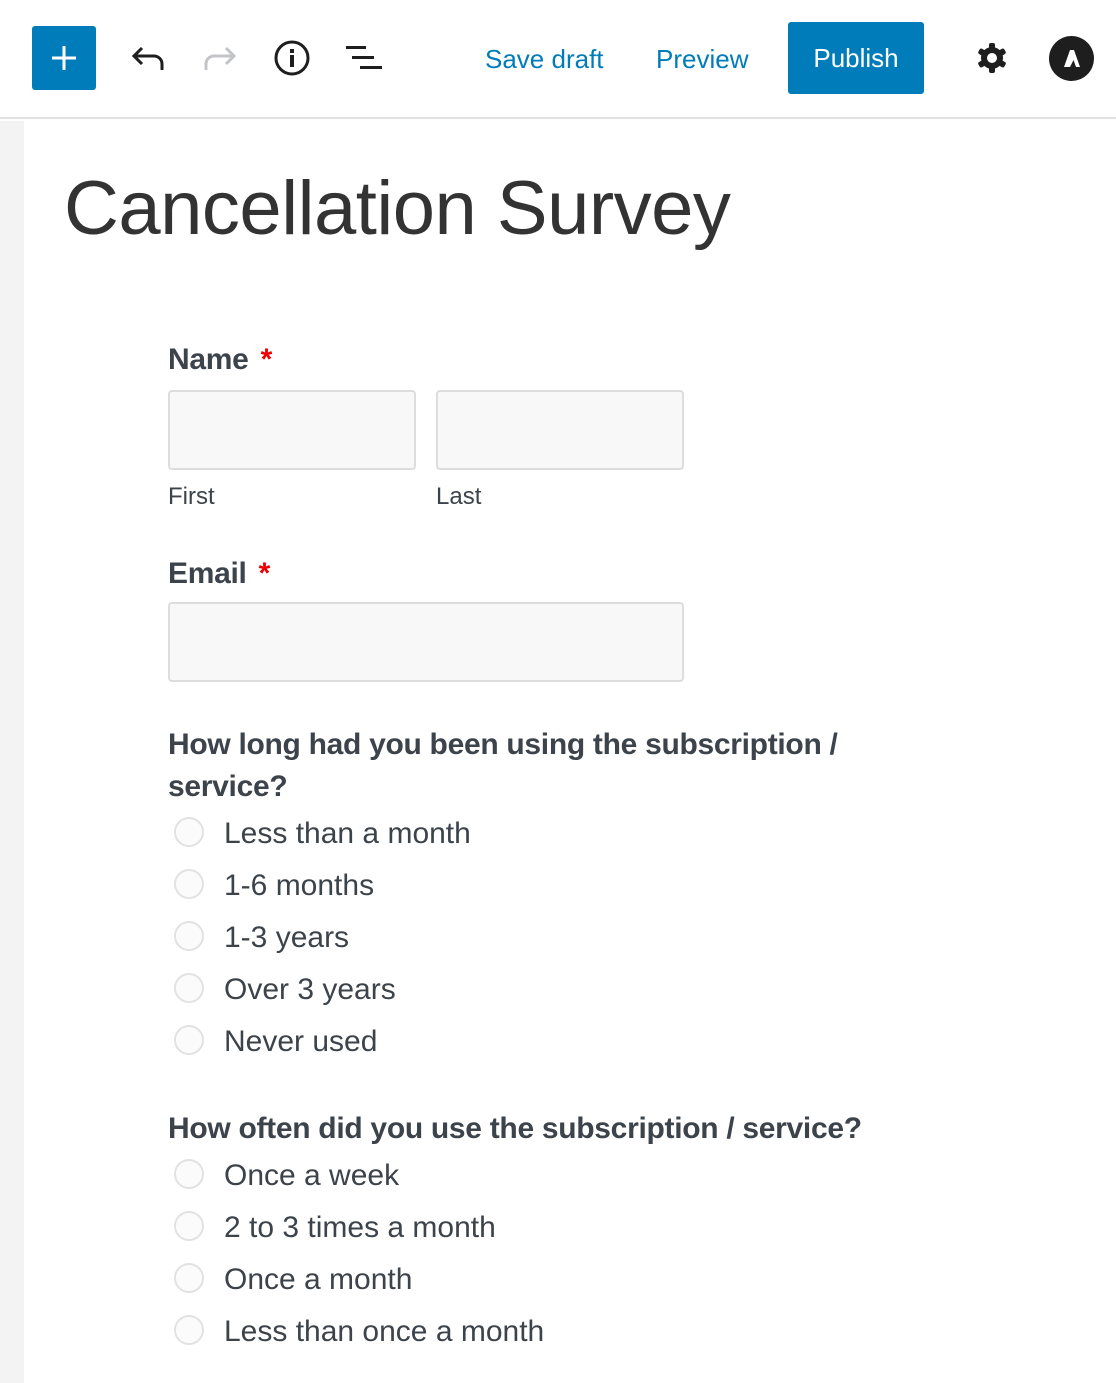  I want to click on astra-logo-icon, so click(1071, 58).